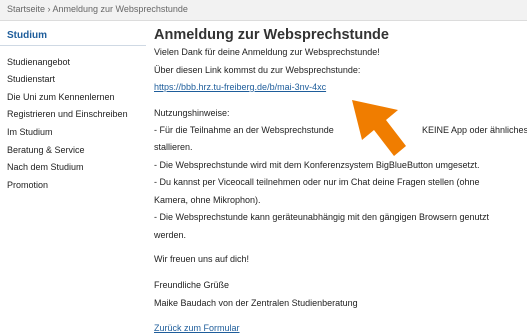 The image size is (527, 334). I want to click on sidebar-item-promotion: Promotion, so click(27, 185).